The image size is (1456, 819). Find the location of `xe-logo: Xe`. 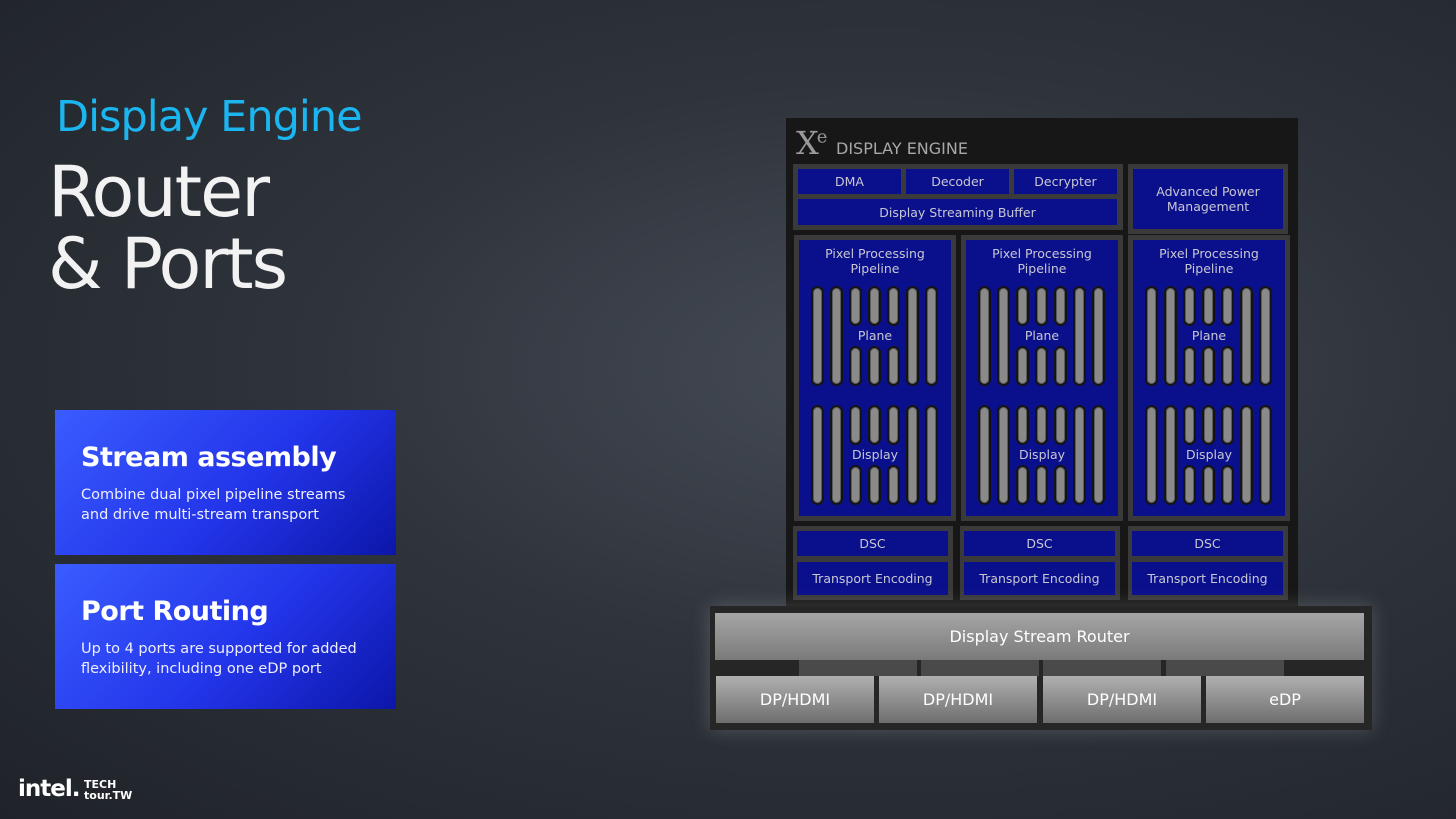

xe-logo: Xe is located at coordinates (812, 143).